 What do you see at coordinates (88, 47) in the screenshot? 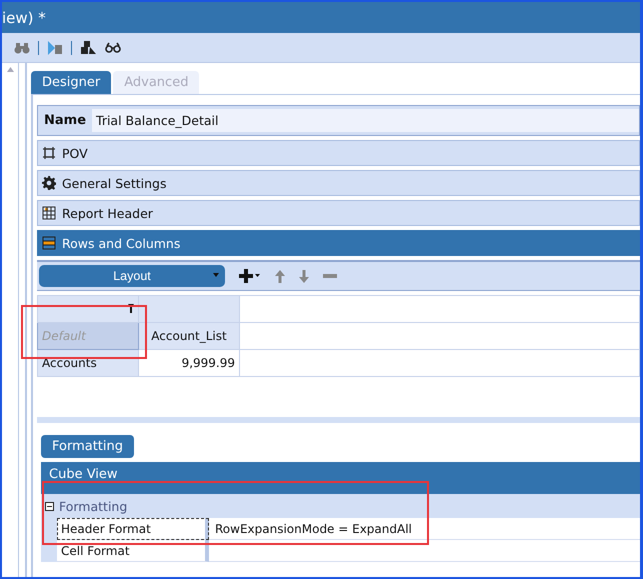
I see `cubes-icon` at bounding box center [88, 47].